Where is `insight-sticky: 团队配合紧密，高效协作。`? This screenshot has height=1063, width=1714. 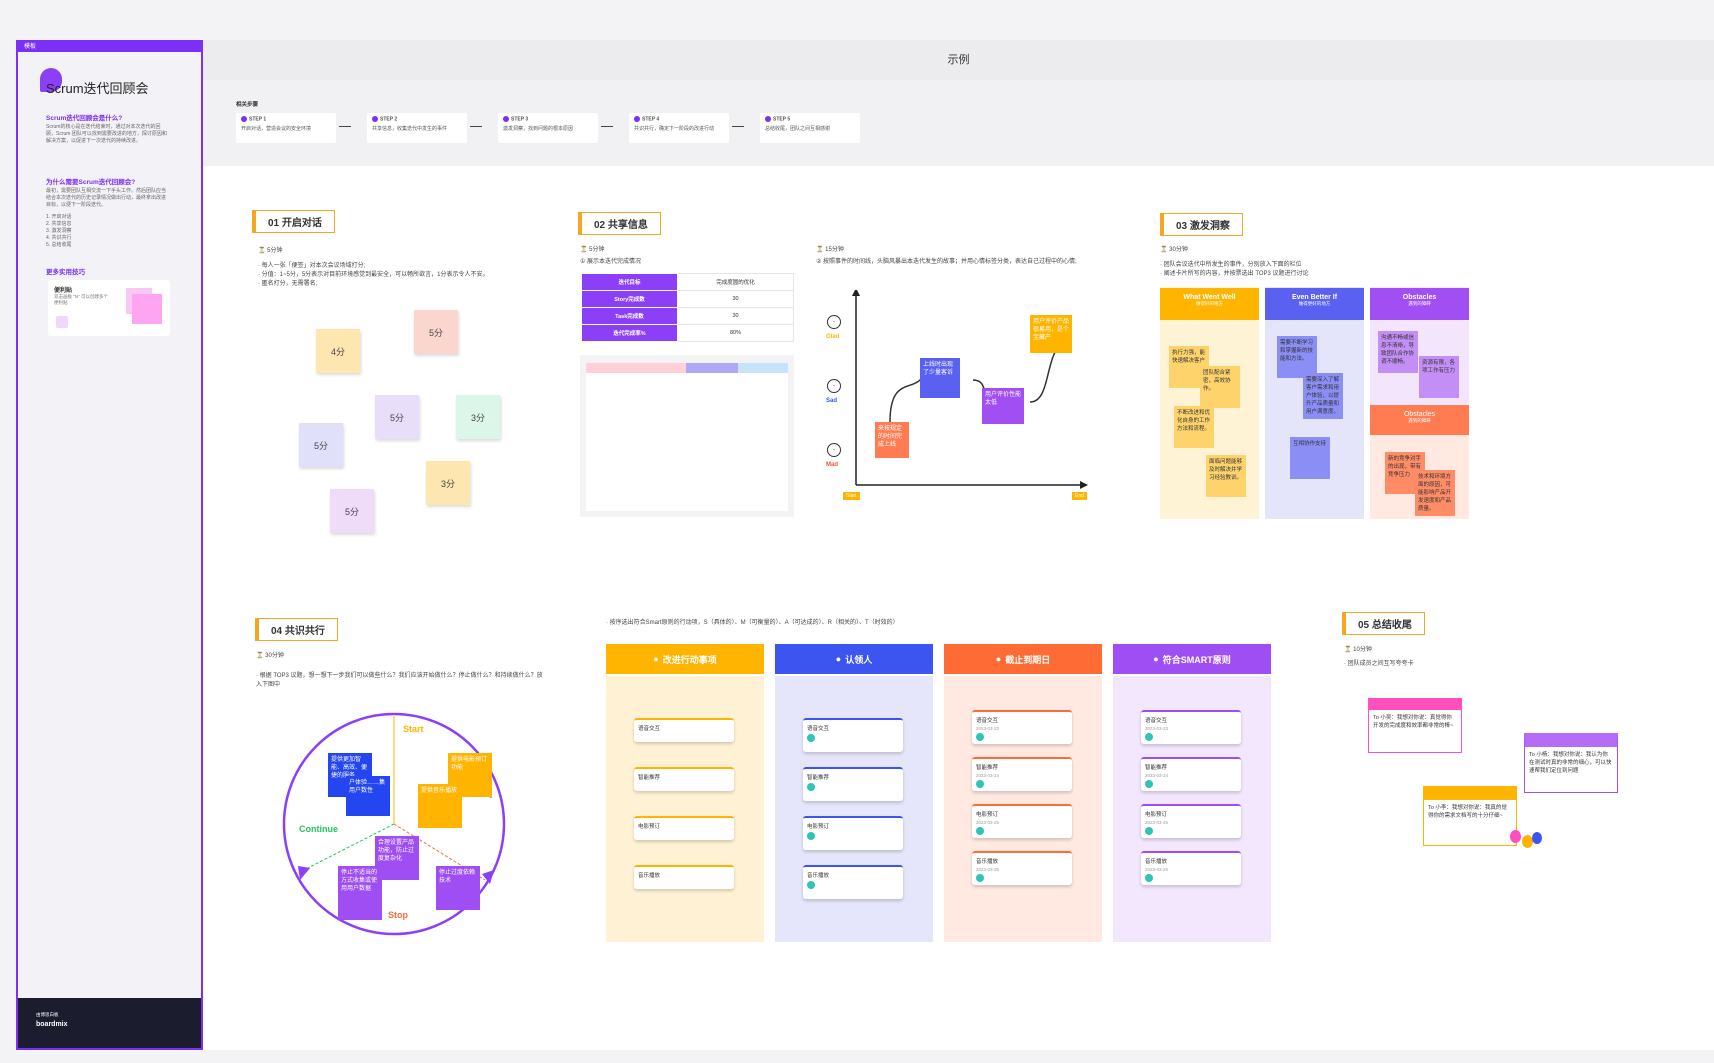 insight-sticky: 团队配合紧密，高效协作。 is located at coordinates (1220, 387).